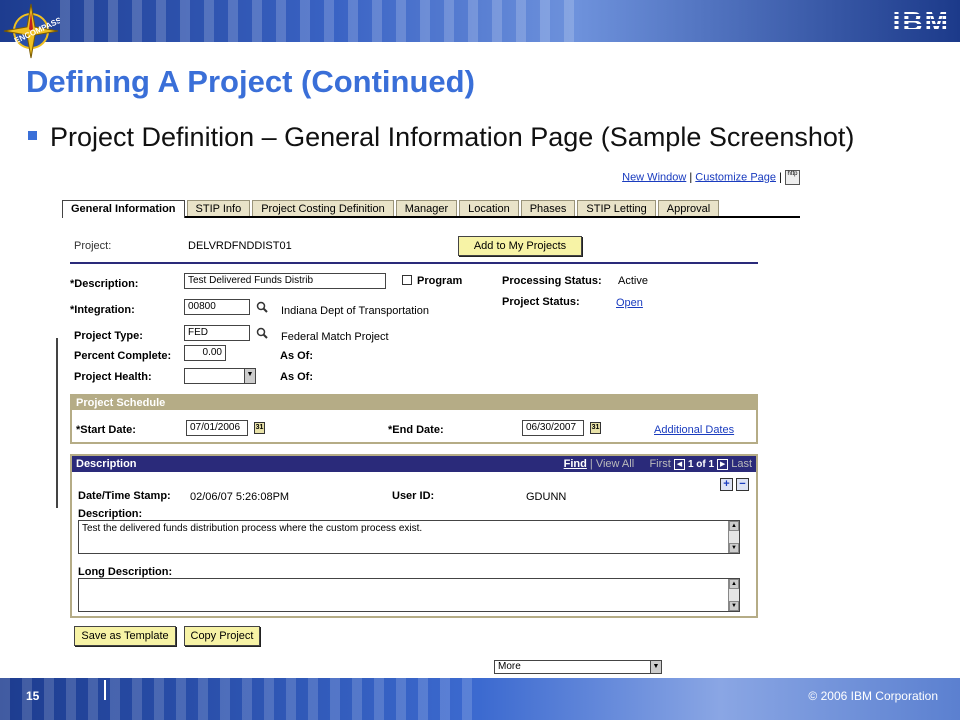 This screenshot has height=720, width=960. What do you see at coordinates (413, 496) in the screenshot?
I see `user-id-label: User ID:` at bounding box center [413, 496].